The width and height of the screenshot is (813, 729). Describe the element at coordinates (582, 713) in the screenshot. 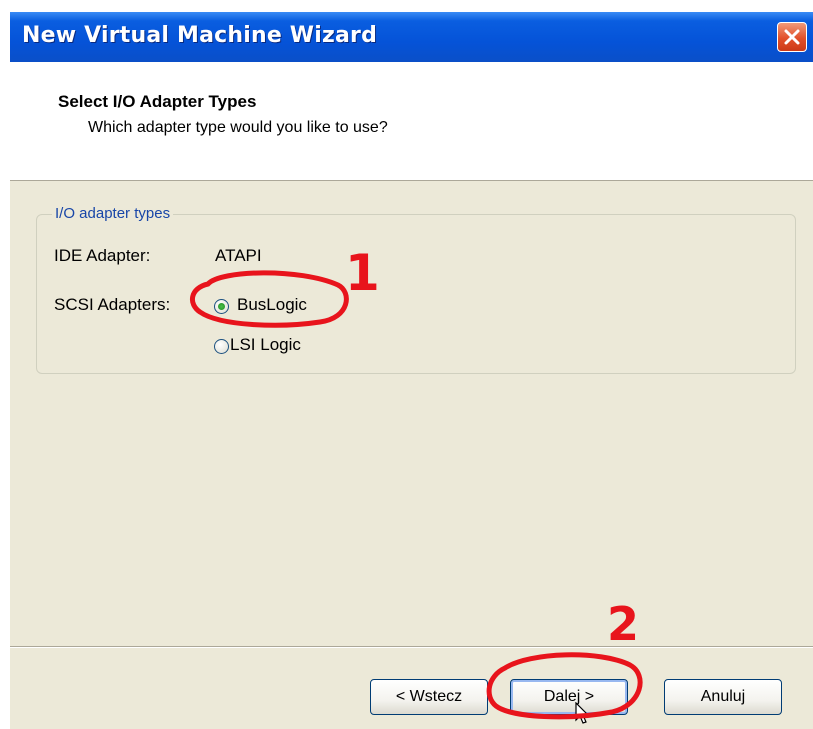

I see `mouse-cursor-icon` at that location.